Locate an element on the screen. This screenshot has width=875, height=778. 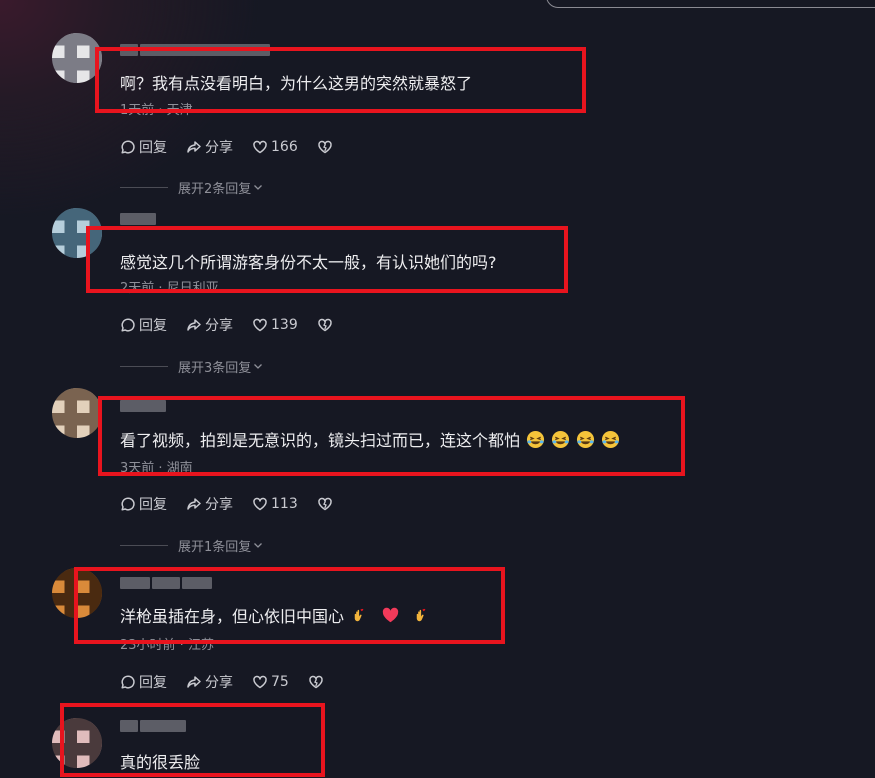
like-button: 139 is located at coordinates (275, 325).